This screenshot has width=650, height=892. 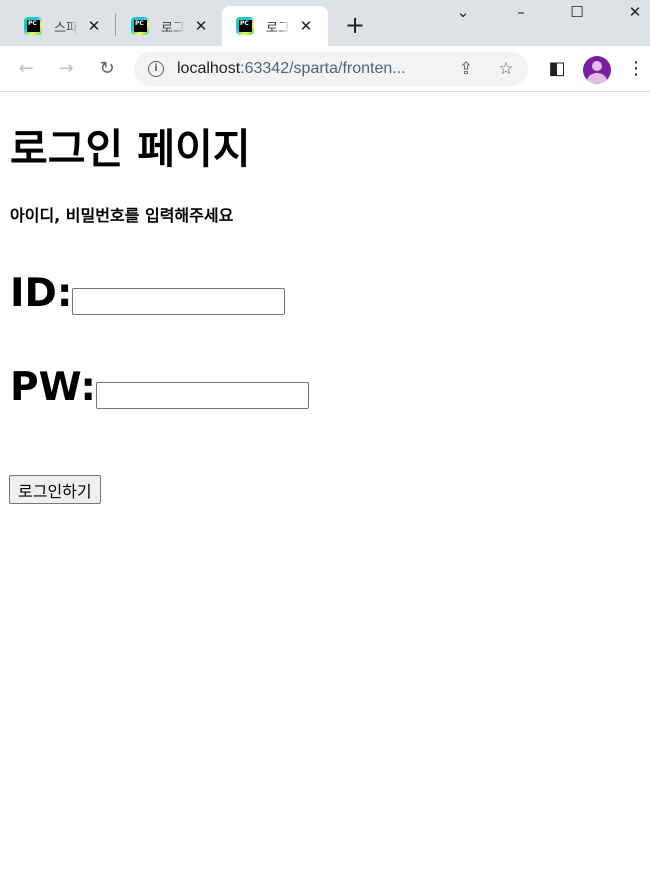 I want to click on side-panel-icon: ◧, so click(x=557, y=69).